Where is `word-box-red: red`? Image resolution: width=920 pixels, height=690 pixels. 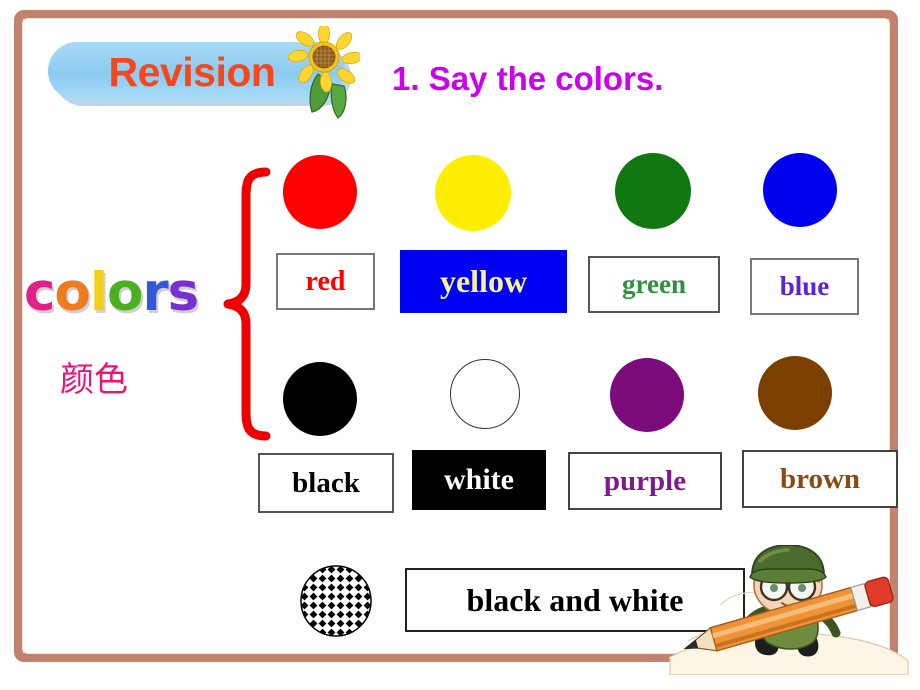 word-box-red: red is located at coordinates (325, 281).